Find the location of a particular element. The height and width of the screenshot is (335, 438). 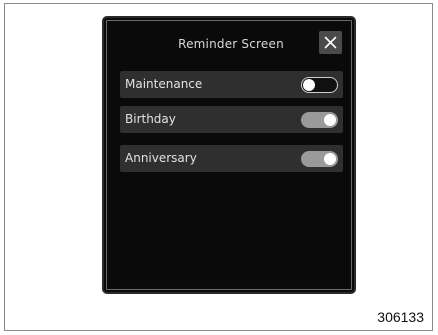

maintenance-toggle is located at coordinates (319, 85).